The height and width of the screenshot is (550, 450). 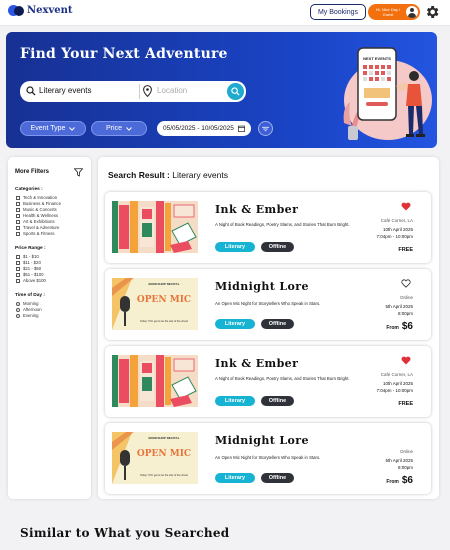 I want to click on chevron-down-icon, so click(x=129, y=128).